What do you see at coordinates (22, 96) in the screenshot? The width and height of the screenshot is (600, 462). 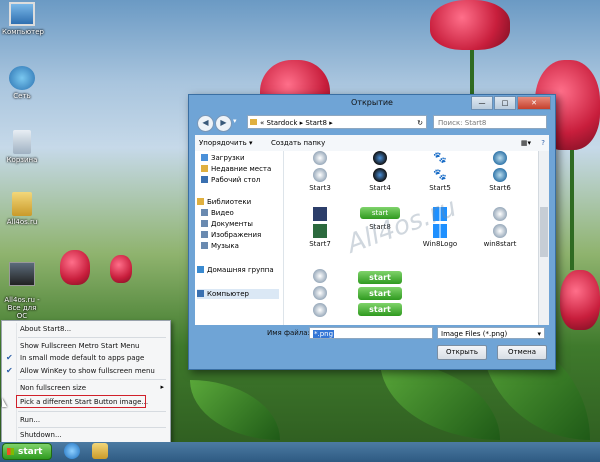 I see `desktop-icon-label: Сеть` at bounding box center [22, 96].